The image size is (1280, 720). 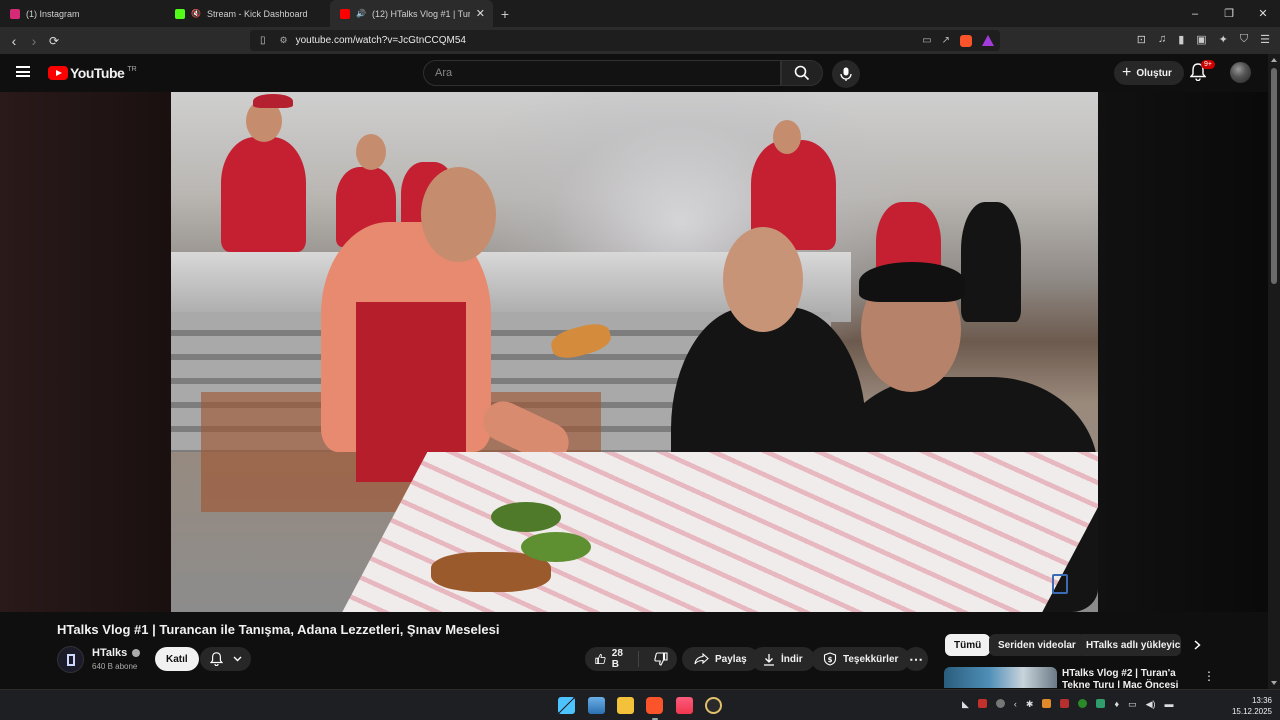 What do you see at coordinates (709, 532) in the screenshot?
I see `dining-table` at bounding box center [709, 532].